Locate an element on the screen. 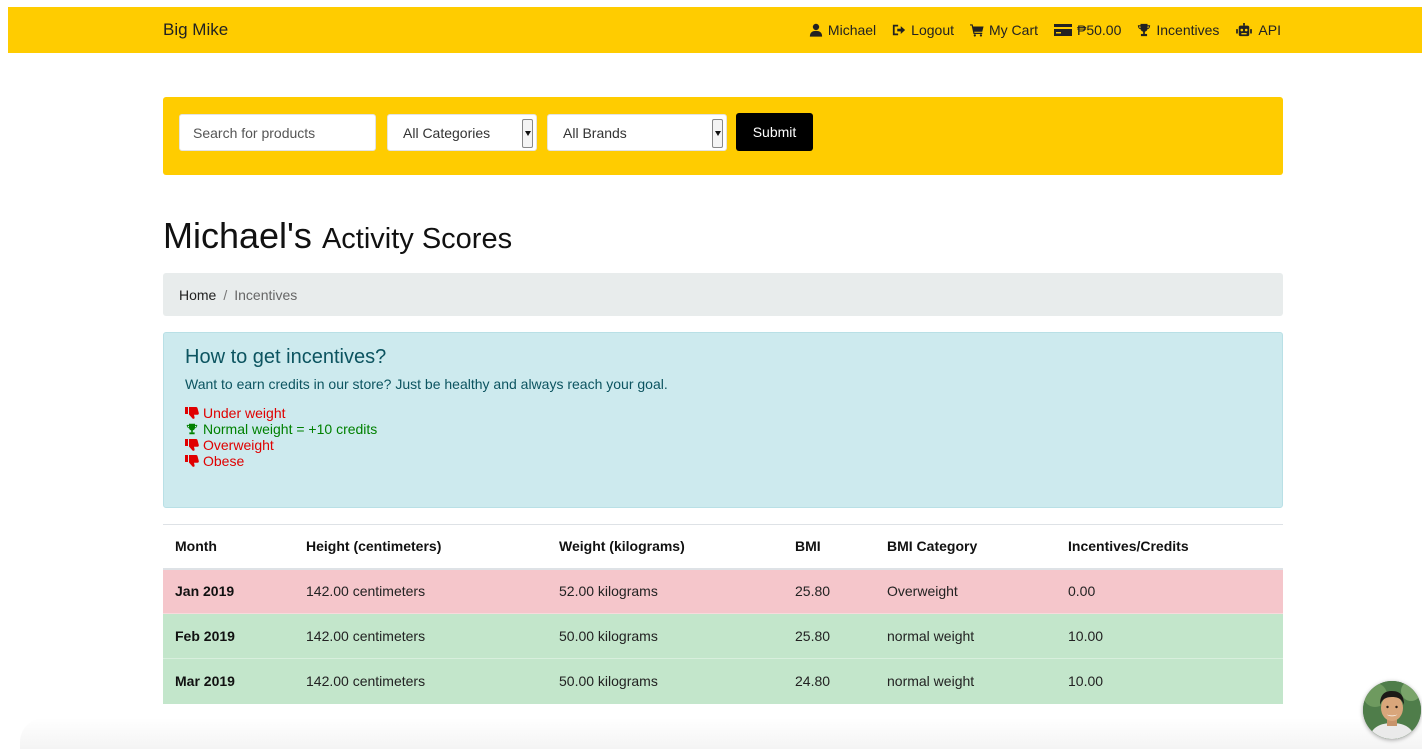 This screenshot has height=749, width=1422. nav-user-label: Michael is located at coordinates (852, 30).